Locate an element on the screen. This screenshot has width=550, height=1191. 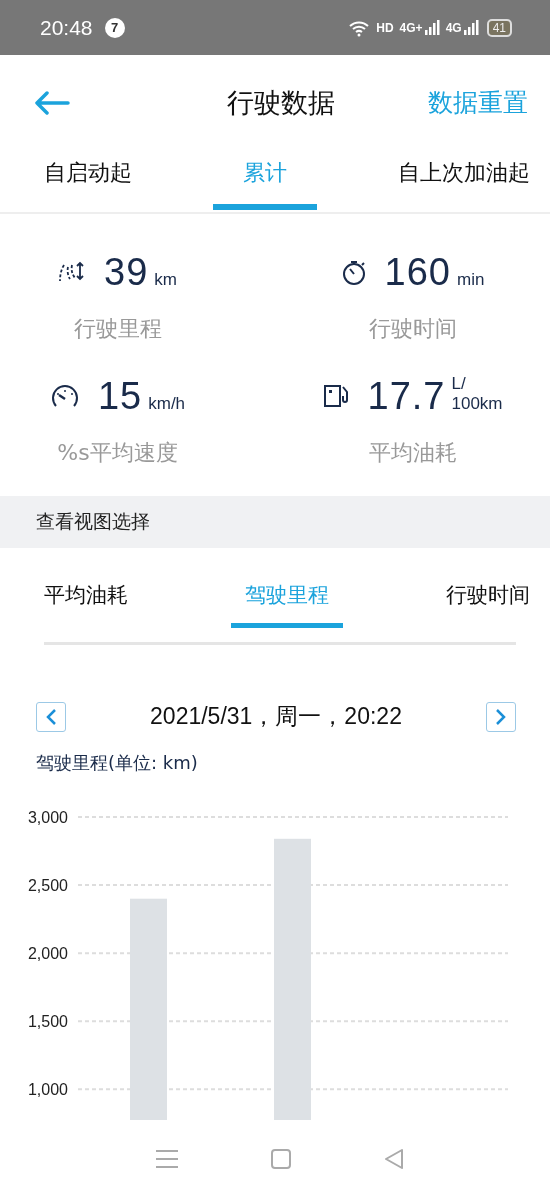
stat-label: 行驶里程 is located at coordinates (117, 329).